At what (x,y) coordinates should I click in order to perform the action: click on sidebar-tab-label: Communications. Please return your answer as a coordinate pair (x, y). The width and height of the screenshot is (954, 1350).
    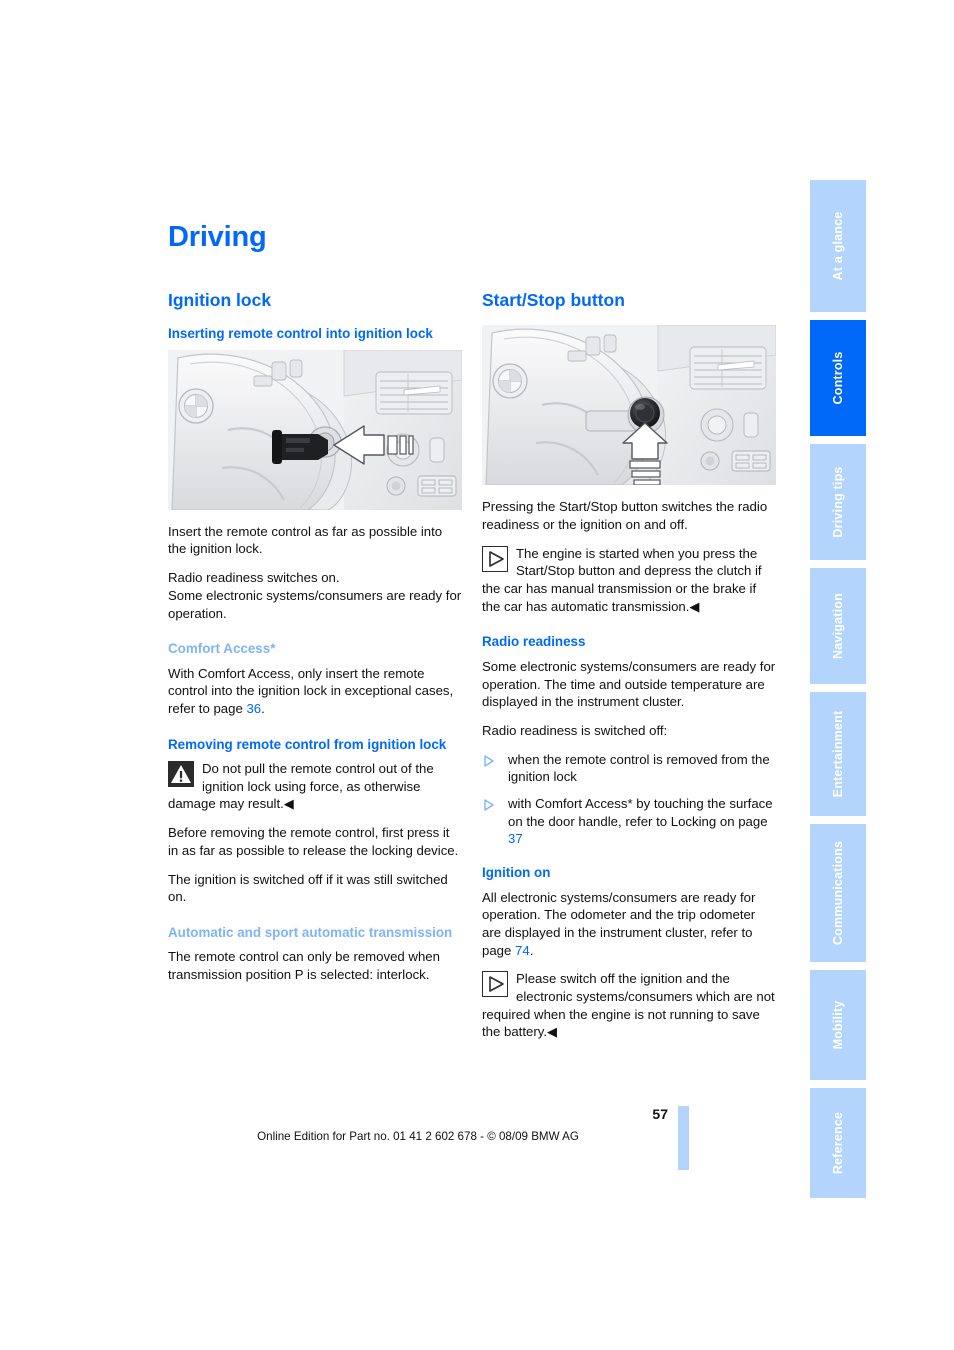
    Looking at the image, I should click on (838, 893).